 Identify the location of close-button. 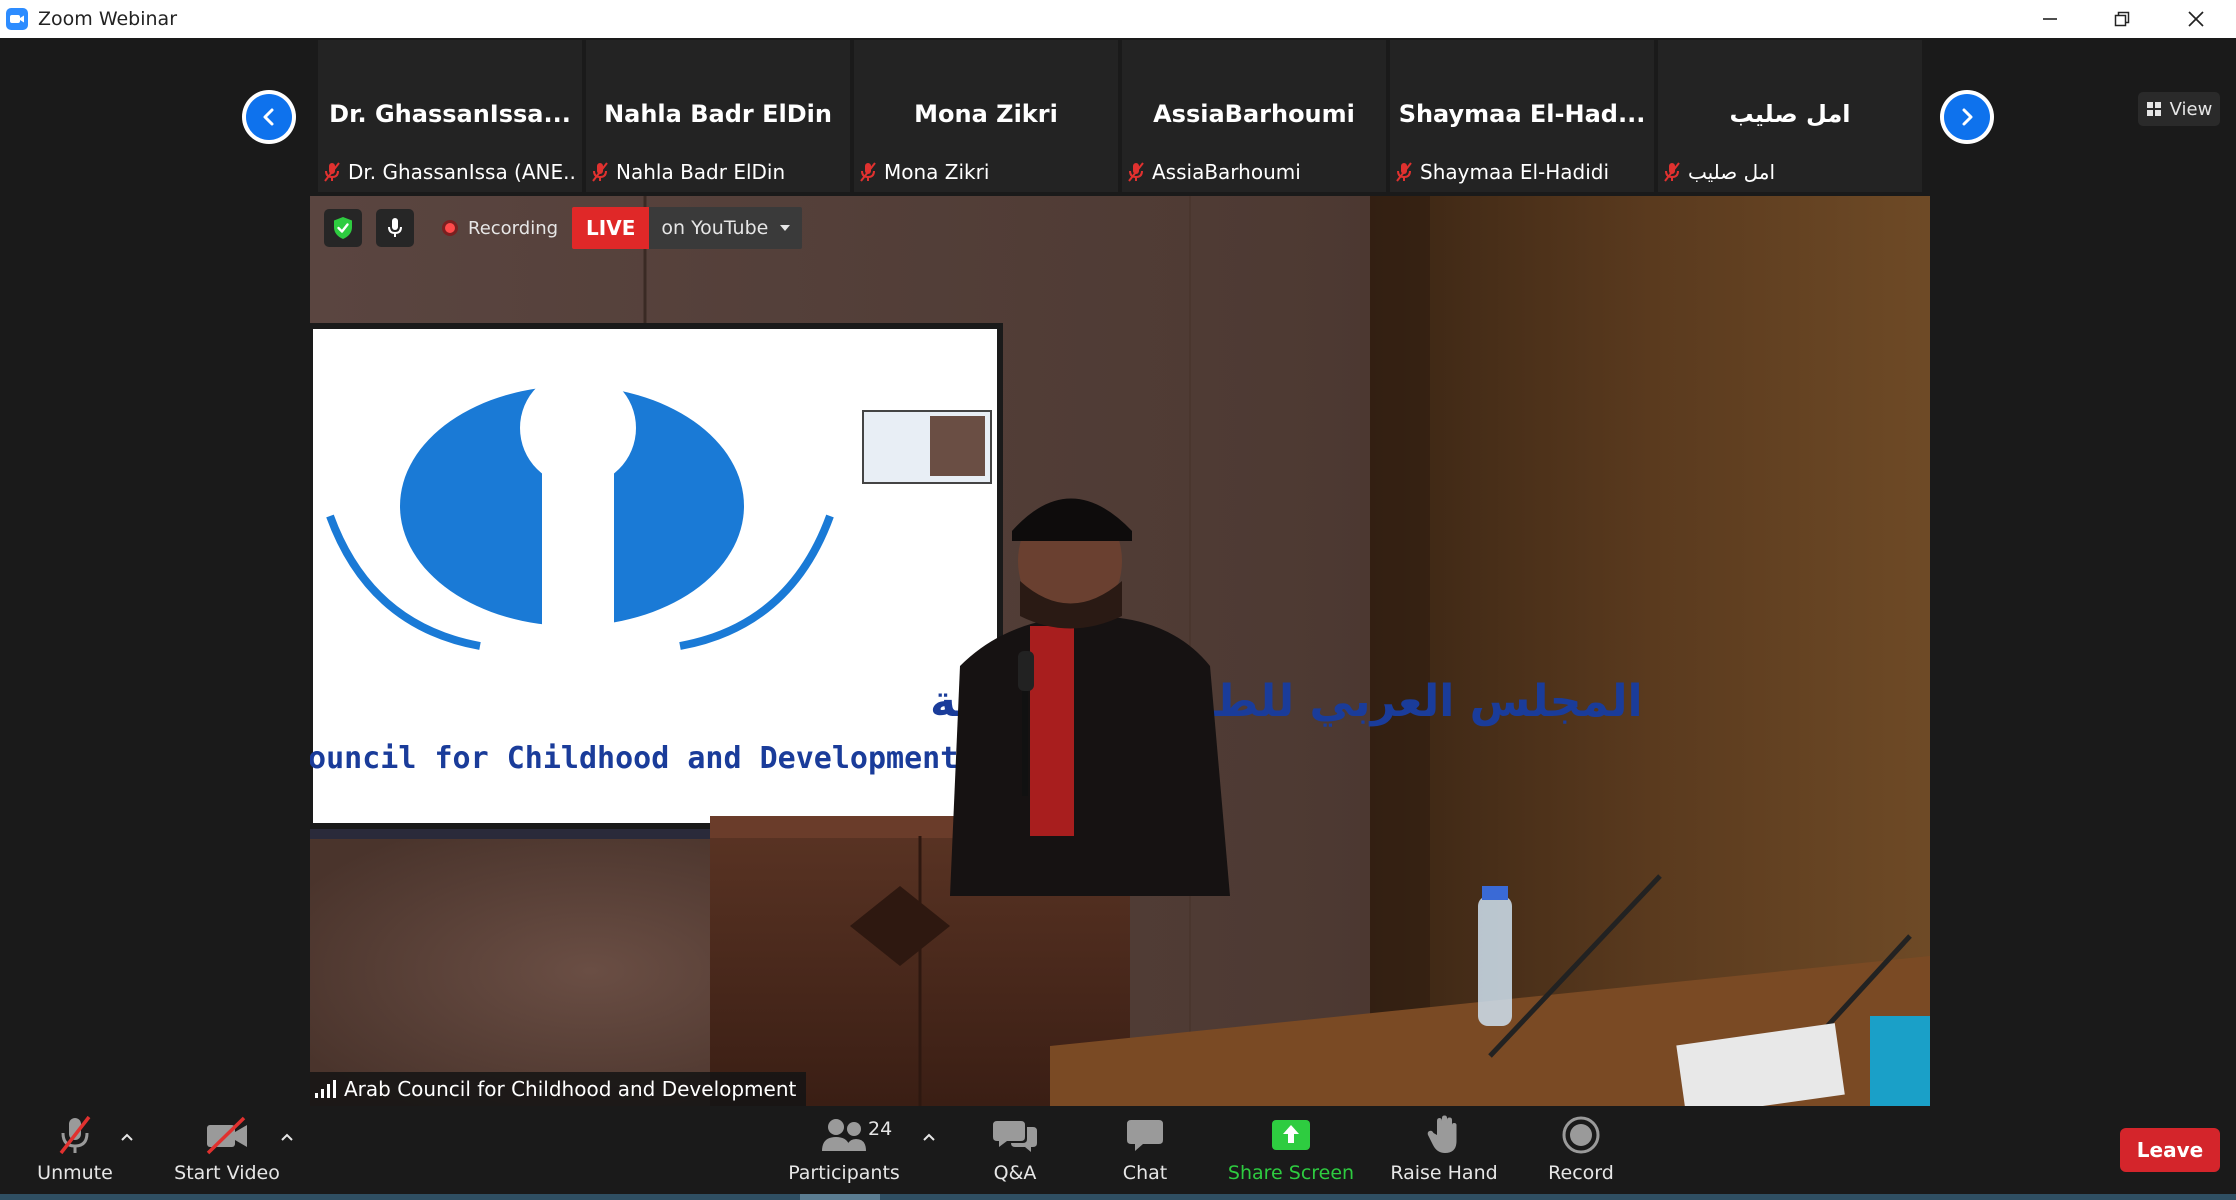
(2196, 19).